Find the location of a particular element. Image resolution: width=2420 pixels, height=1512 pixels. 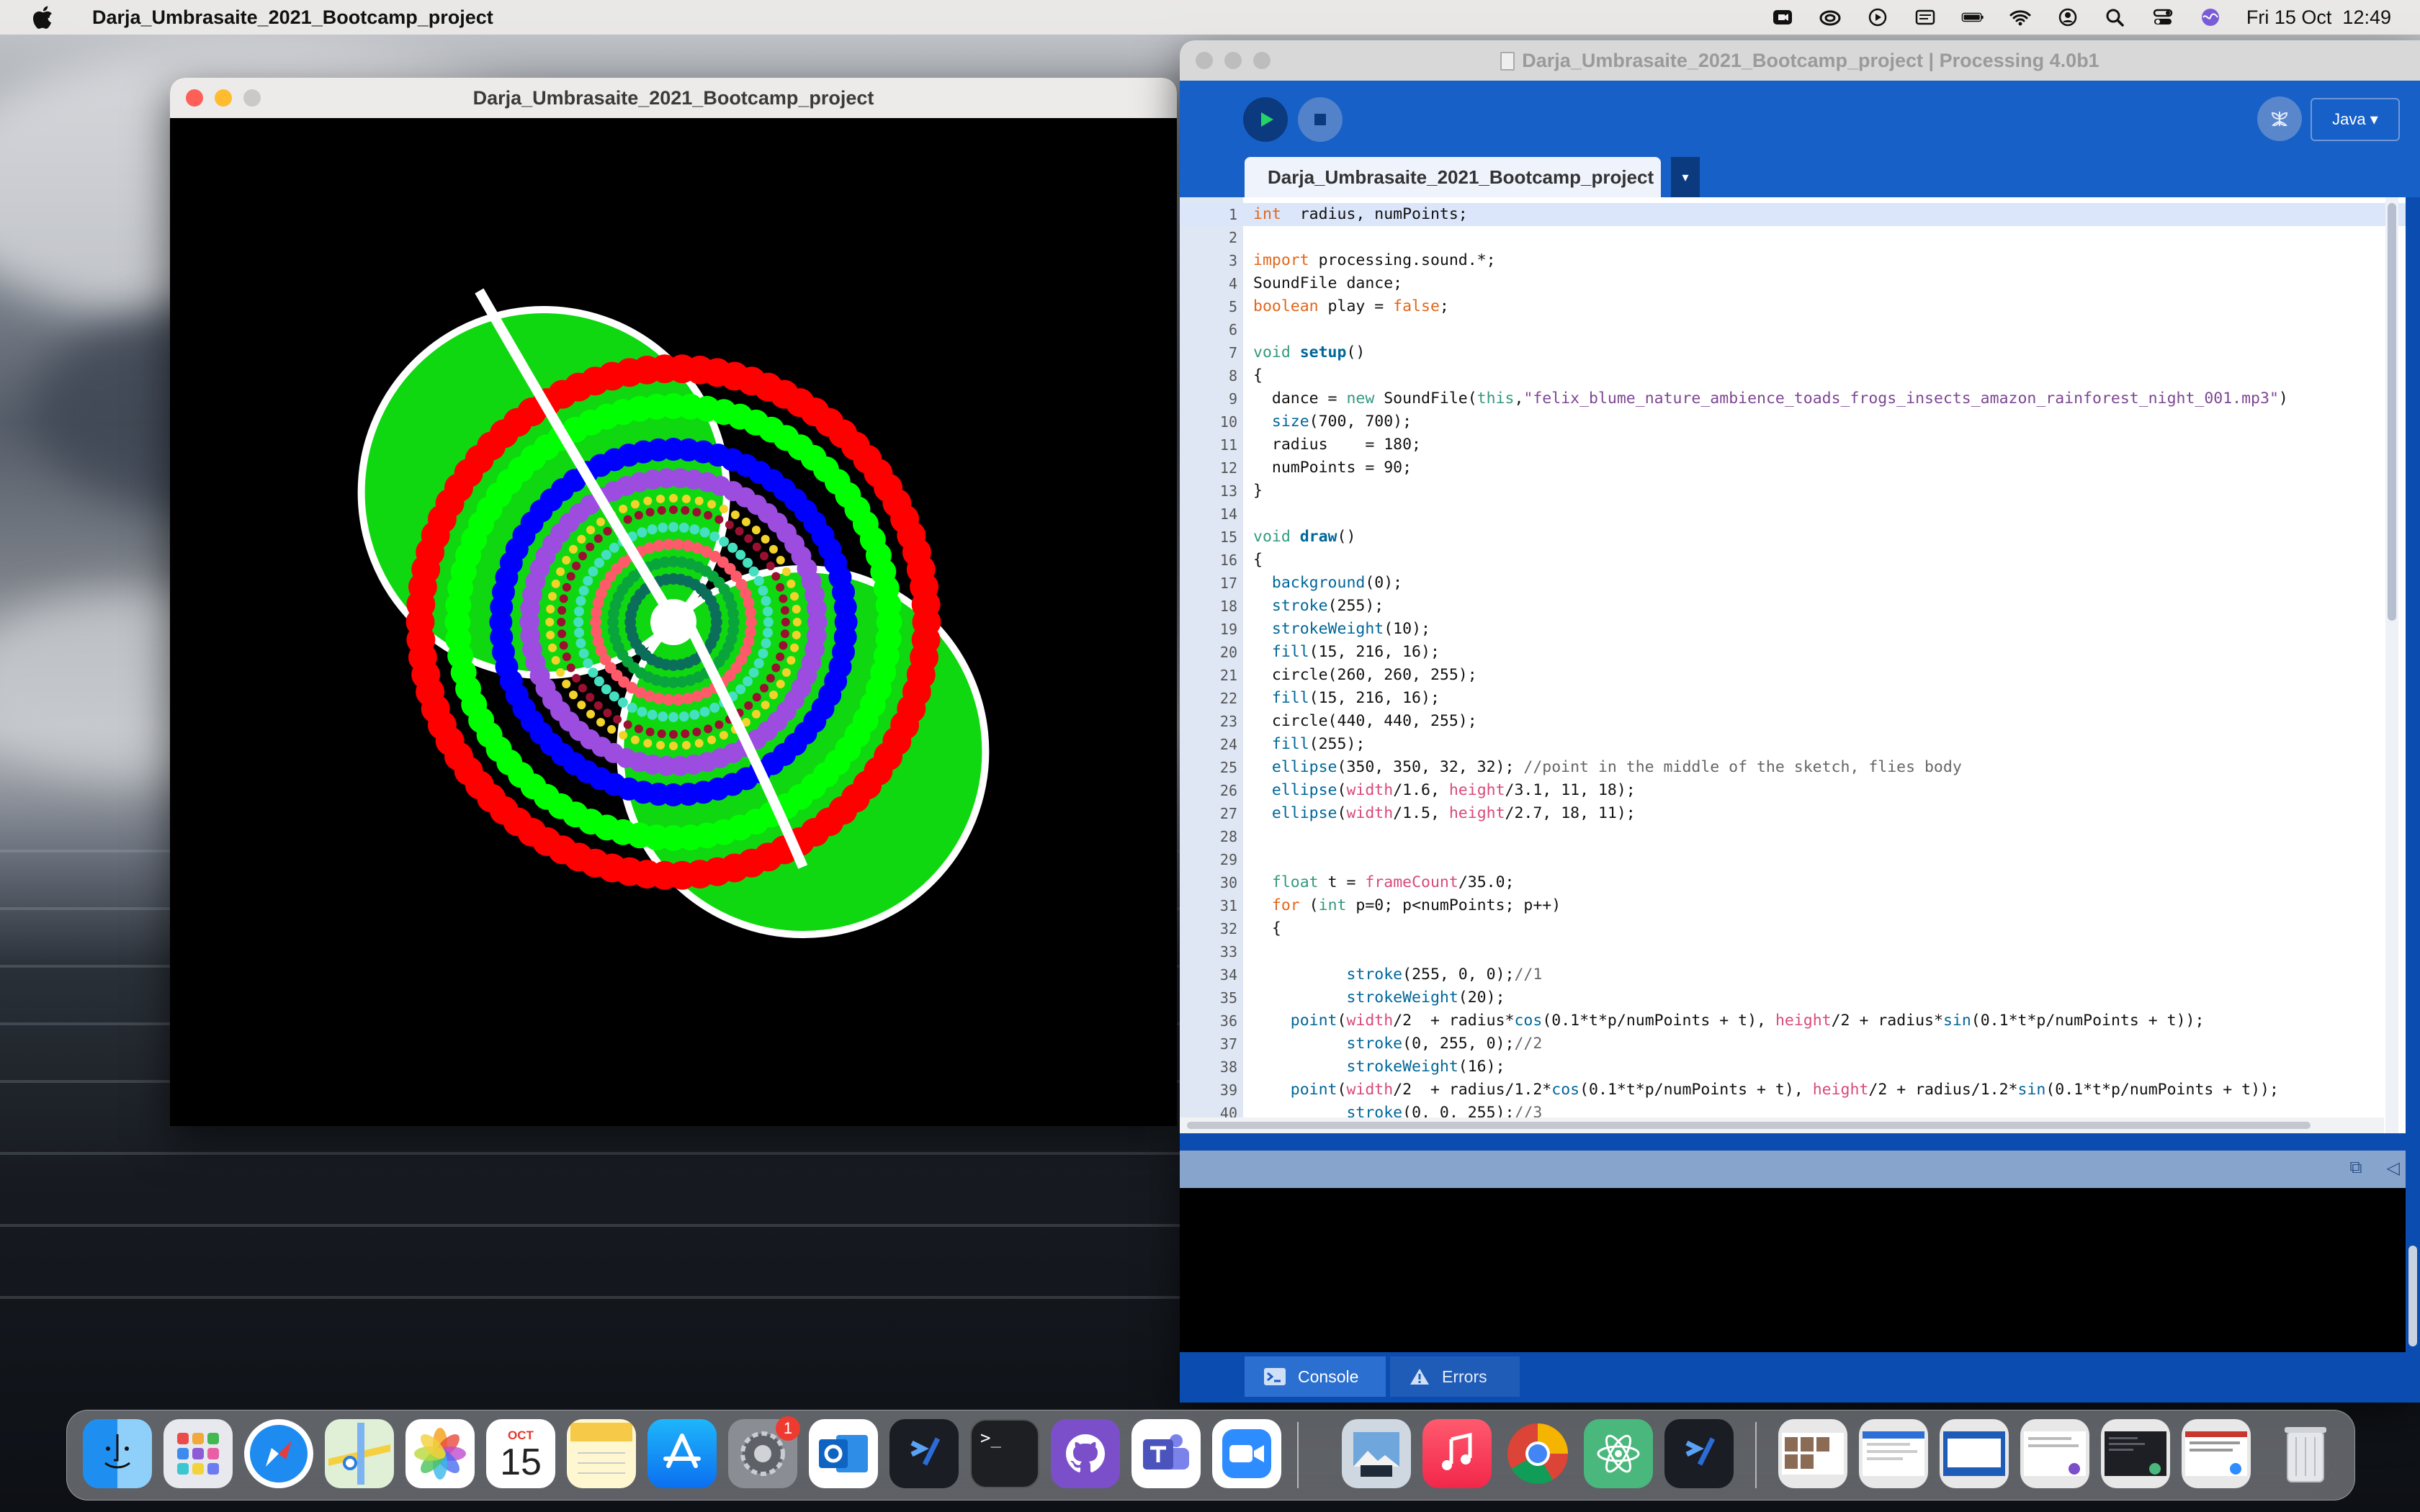

code-line: 16 { is located at coordinates (1793, 560).